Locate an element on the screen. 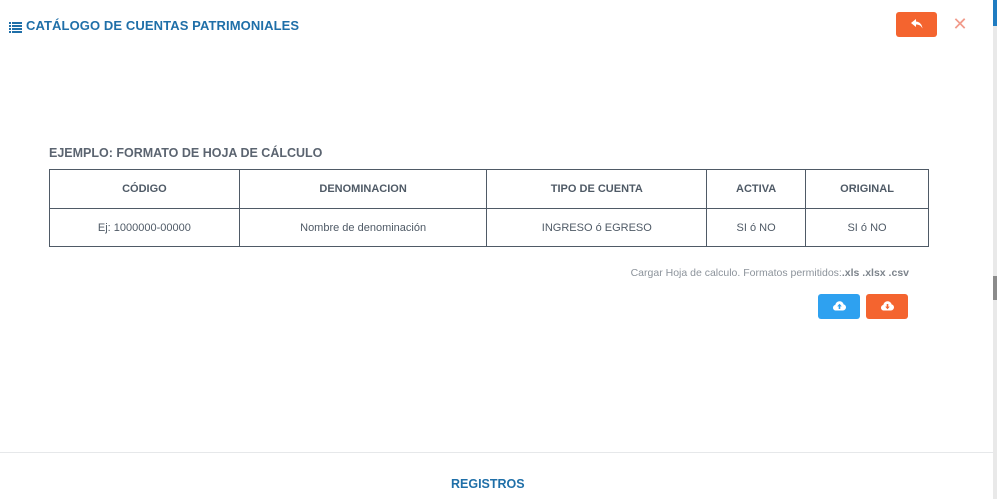 This screenshot has width=997, height=499. cloud-upload-icon is located at coordinates (839, 307).